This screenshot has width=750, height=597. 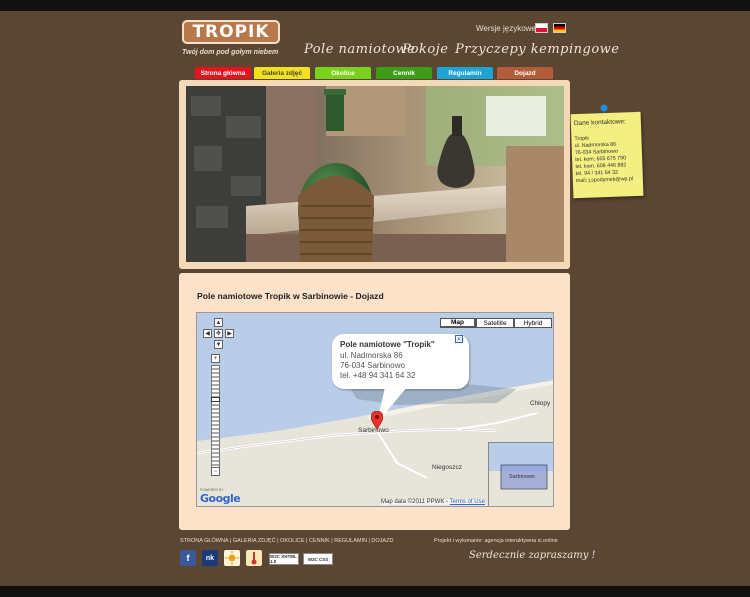 I want to click on info-bubble-line: 76-034 Sarbinowo, so click(x=372, y=365).